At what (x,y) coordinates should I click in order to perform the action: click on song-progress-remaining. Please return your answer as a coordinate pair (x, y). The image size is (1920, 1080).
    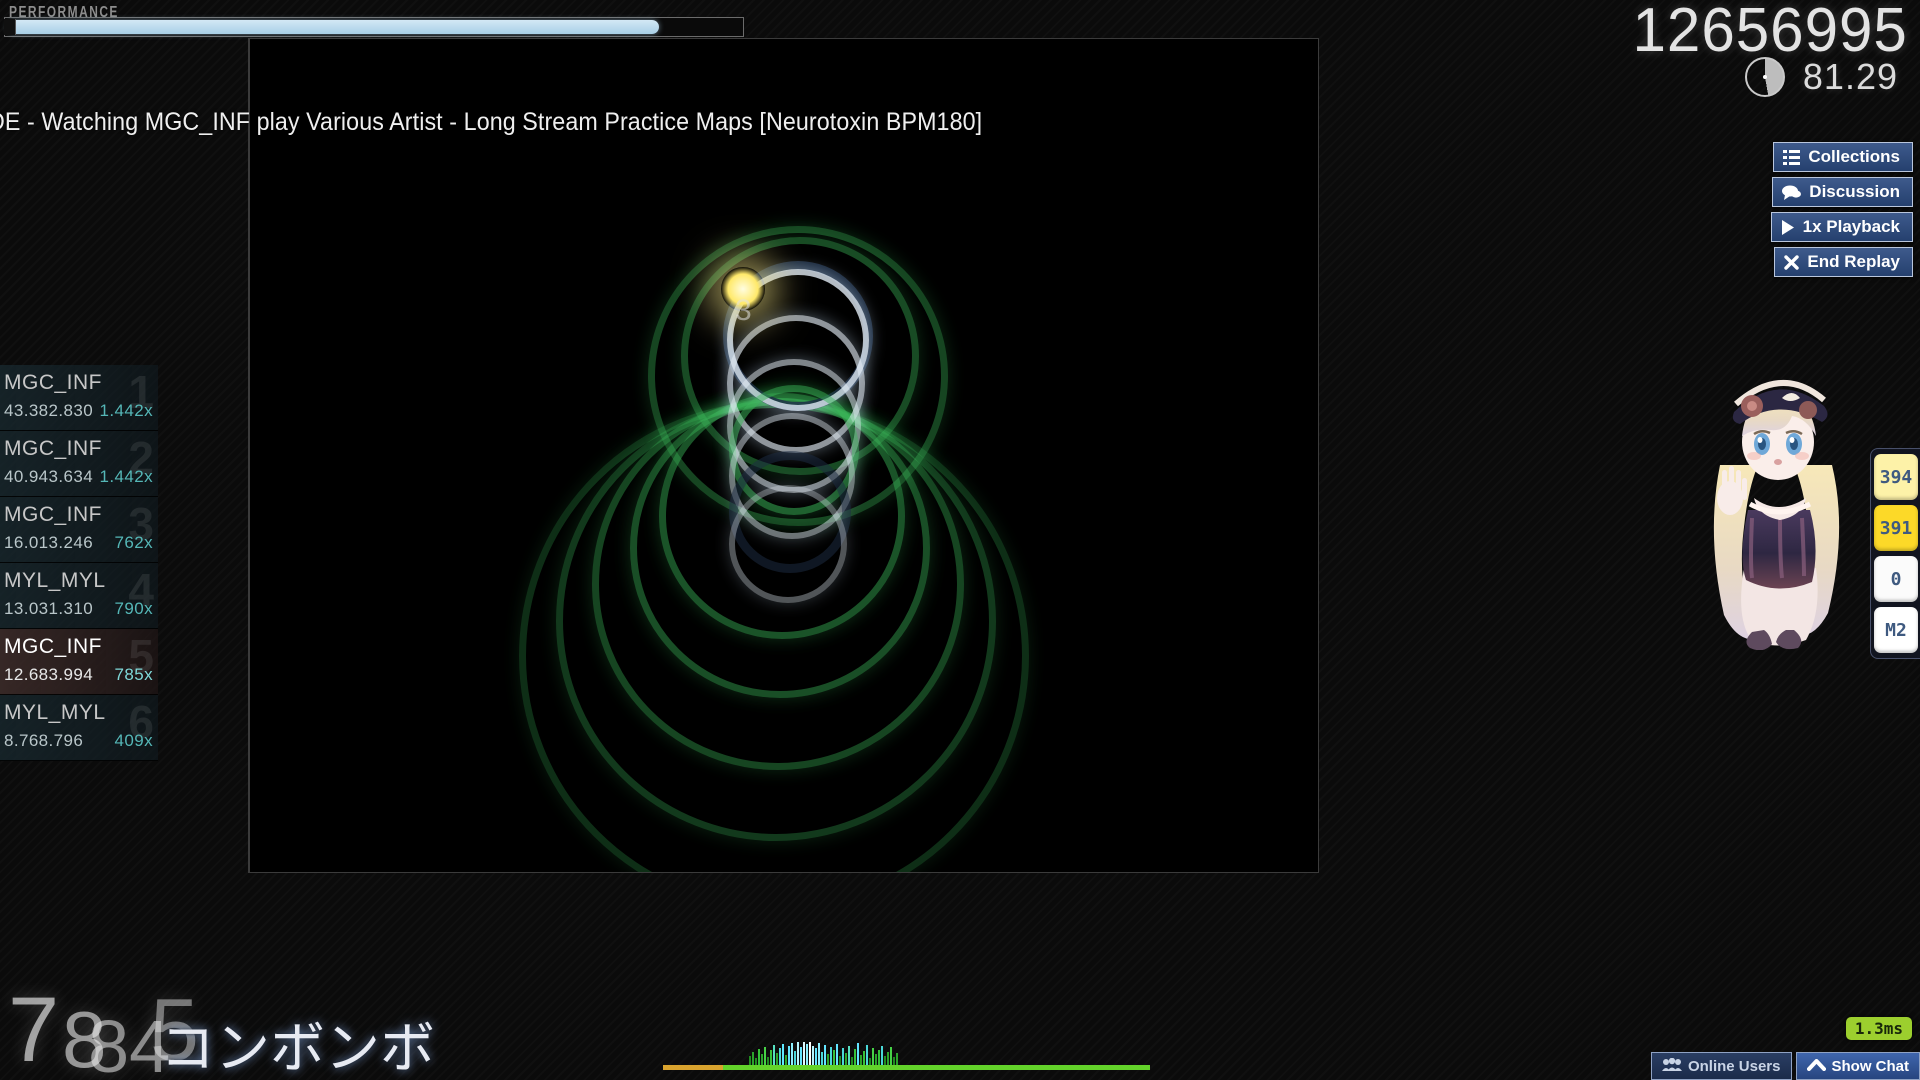
    Looking at the image, I should click on (936, 1067).